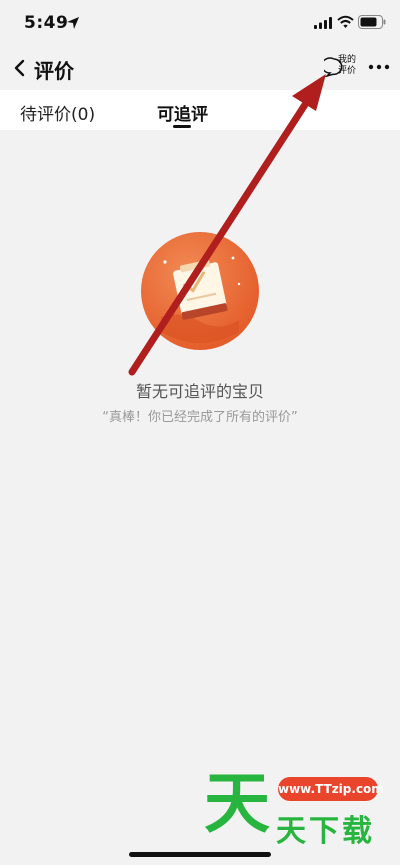  I want to click on watermark-text: 天下载, so click(325, 831).